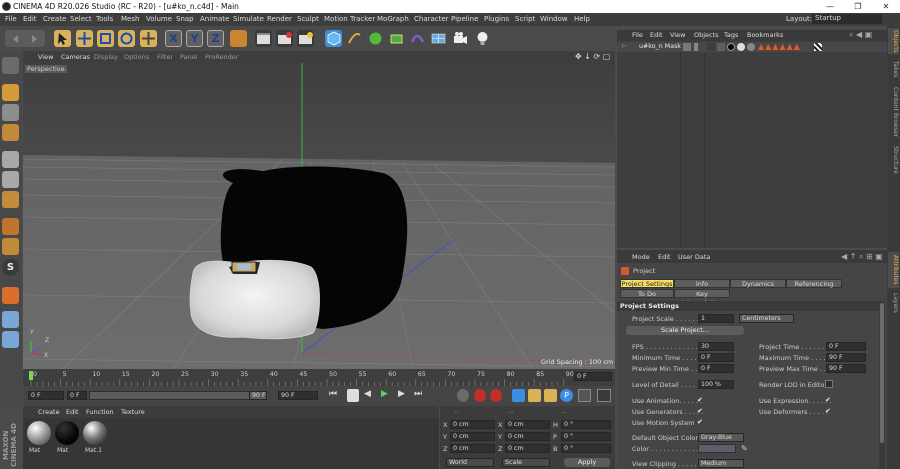  Describe the element at coordinates (758, 283) in the screenshot. I see `tab-dynamics: Dynamics` at that location.